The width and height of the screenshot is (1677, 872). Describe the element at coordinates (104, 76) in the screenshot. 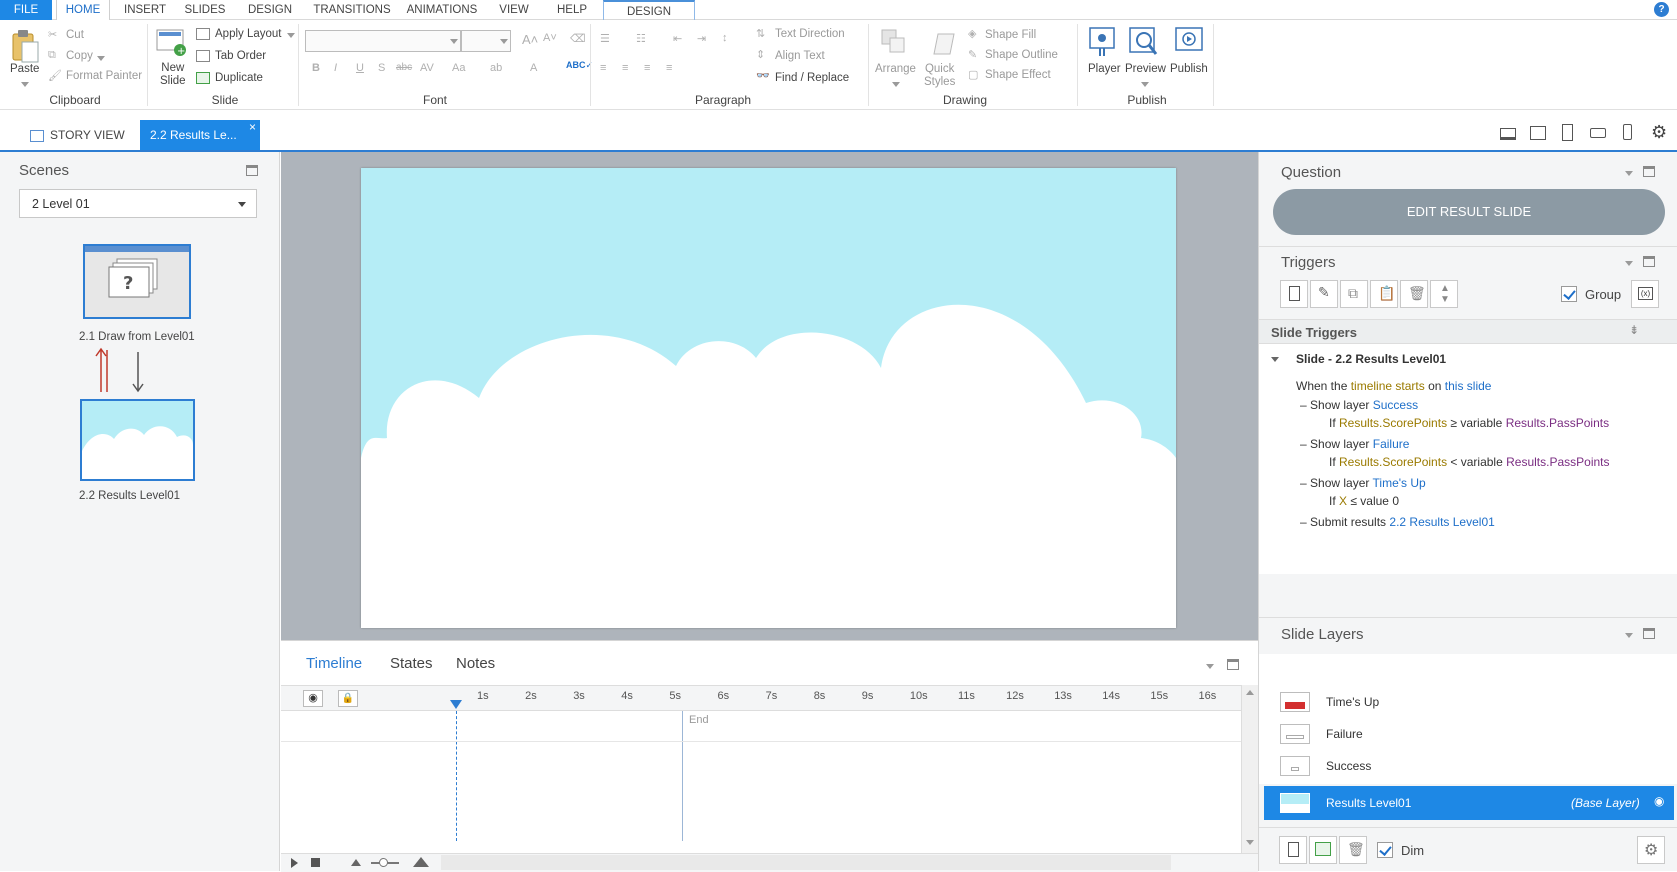

I see `format-painter-button: Format Painter` at that location.